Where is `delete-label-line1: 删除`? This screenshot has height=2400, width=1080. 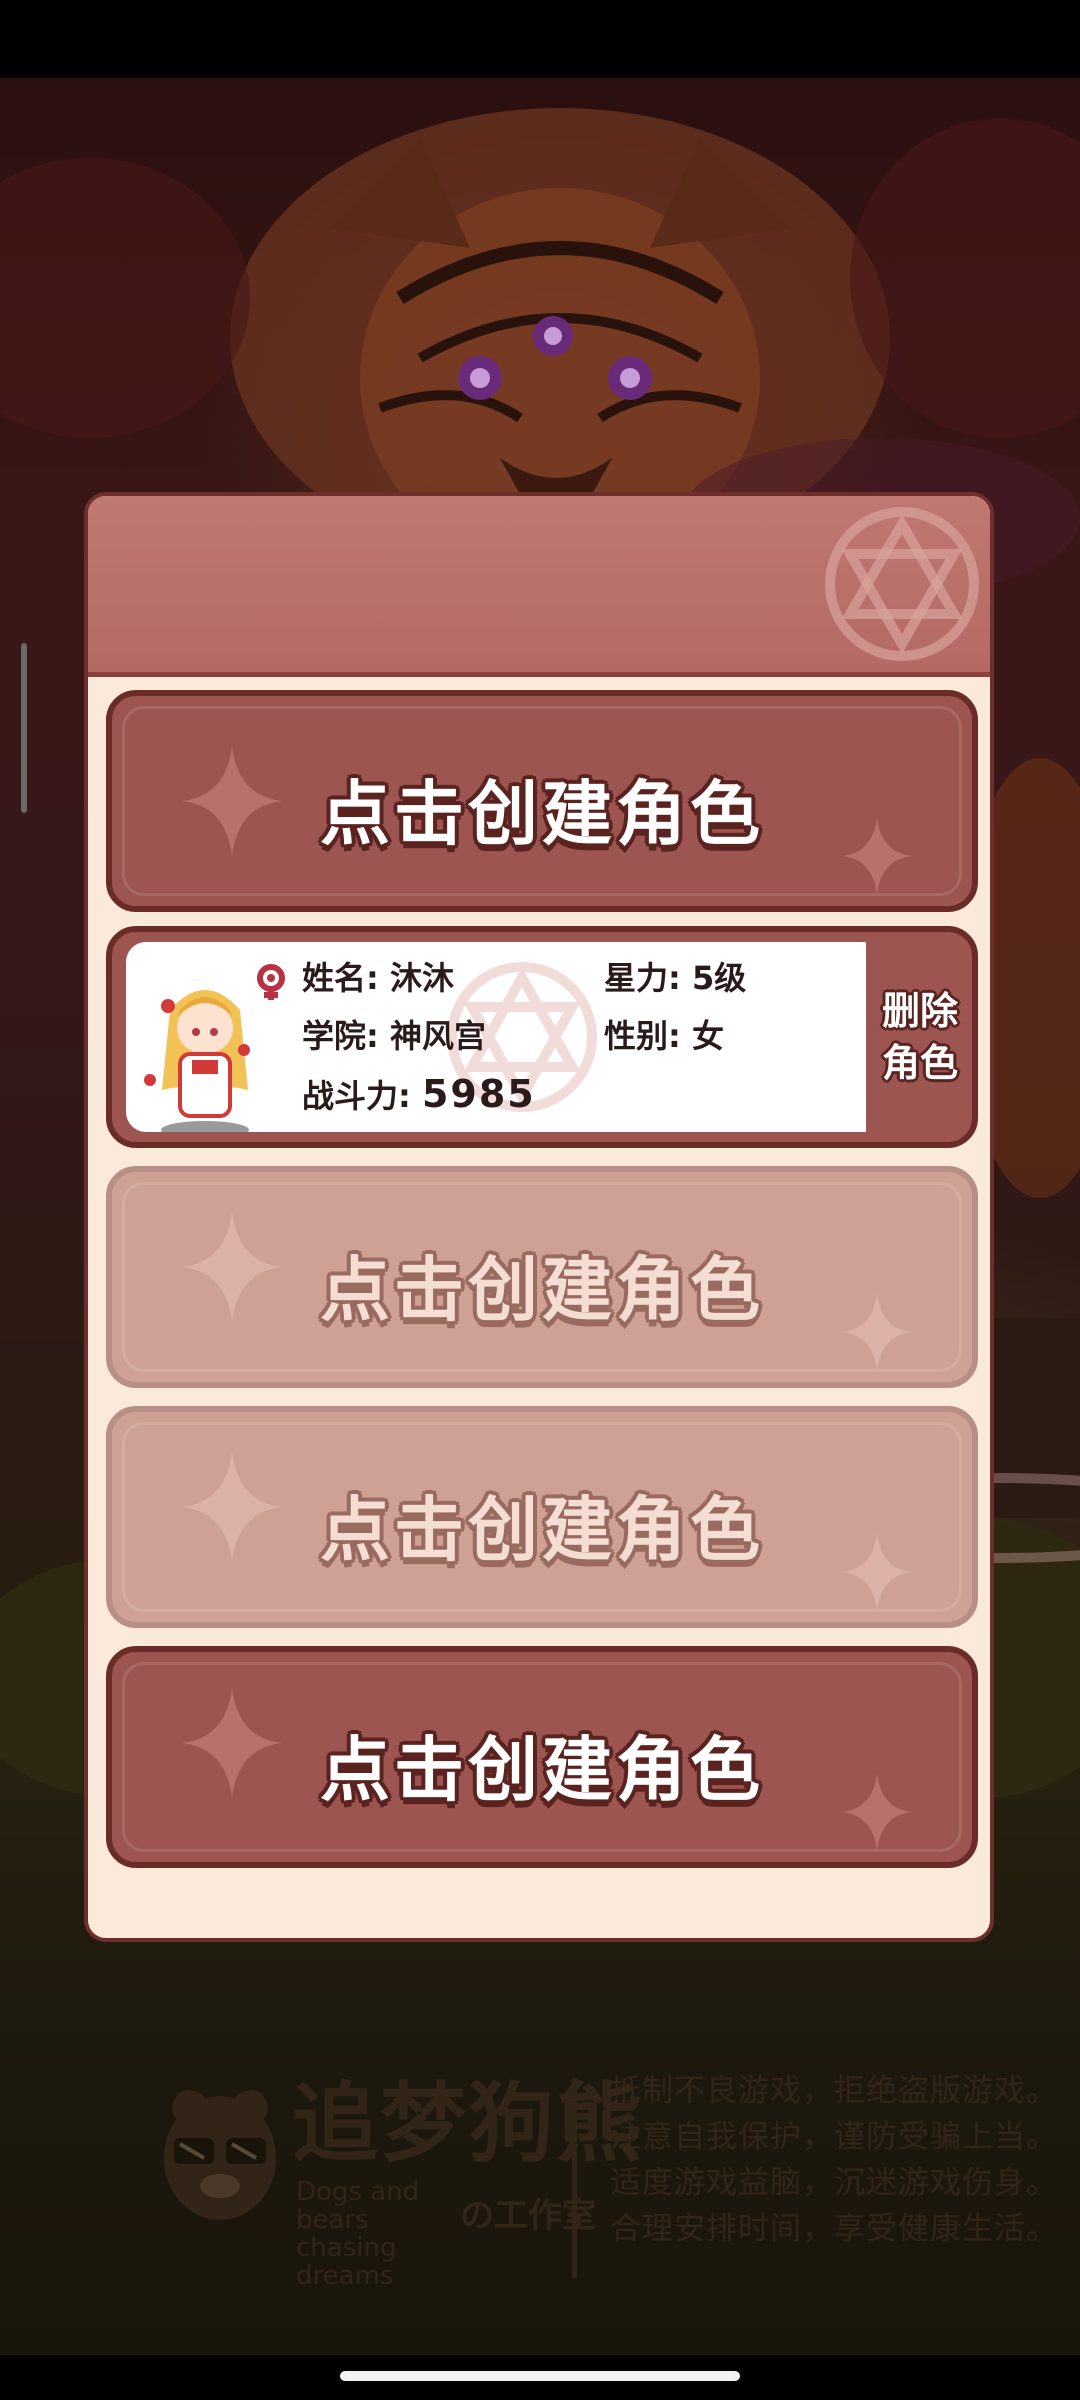 delete-label-line1: 删除 is located at coordinates (919, 1011).